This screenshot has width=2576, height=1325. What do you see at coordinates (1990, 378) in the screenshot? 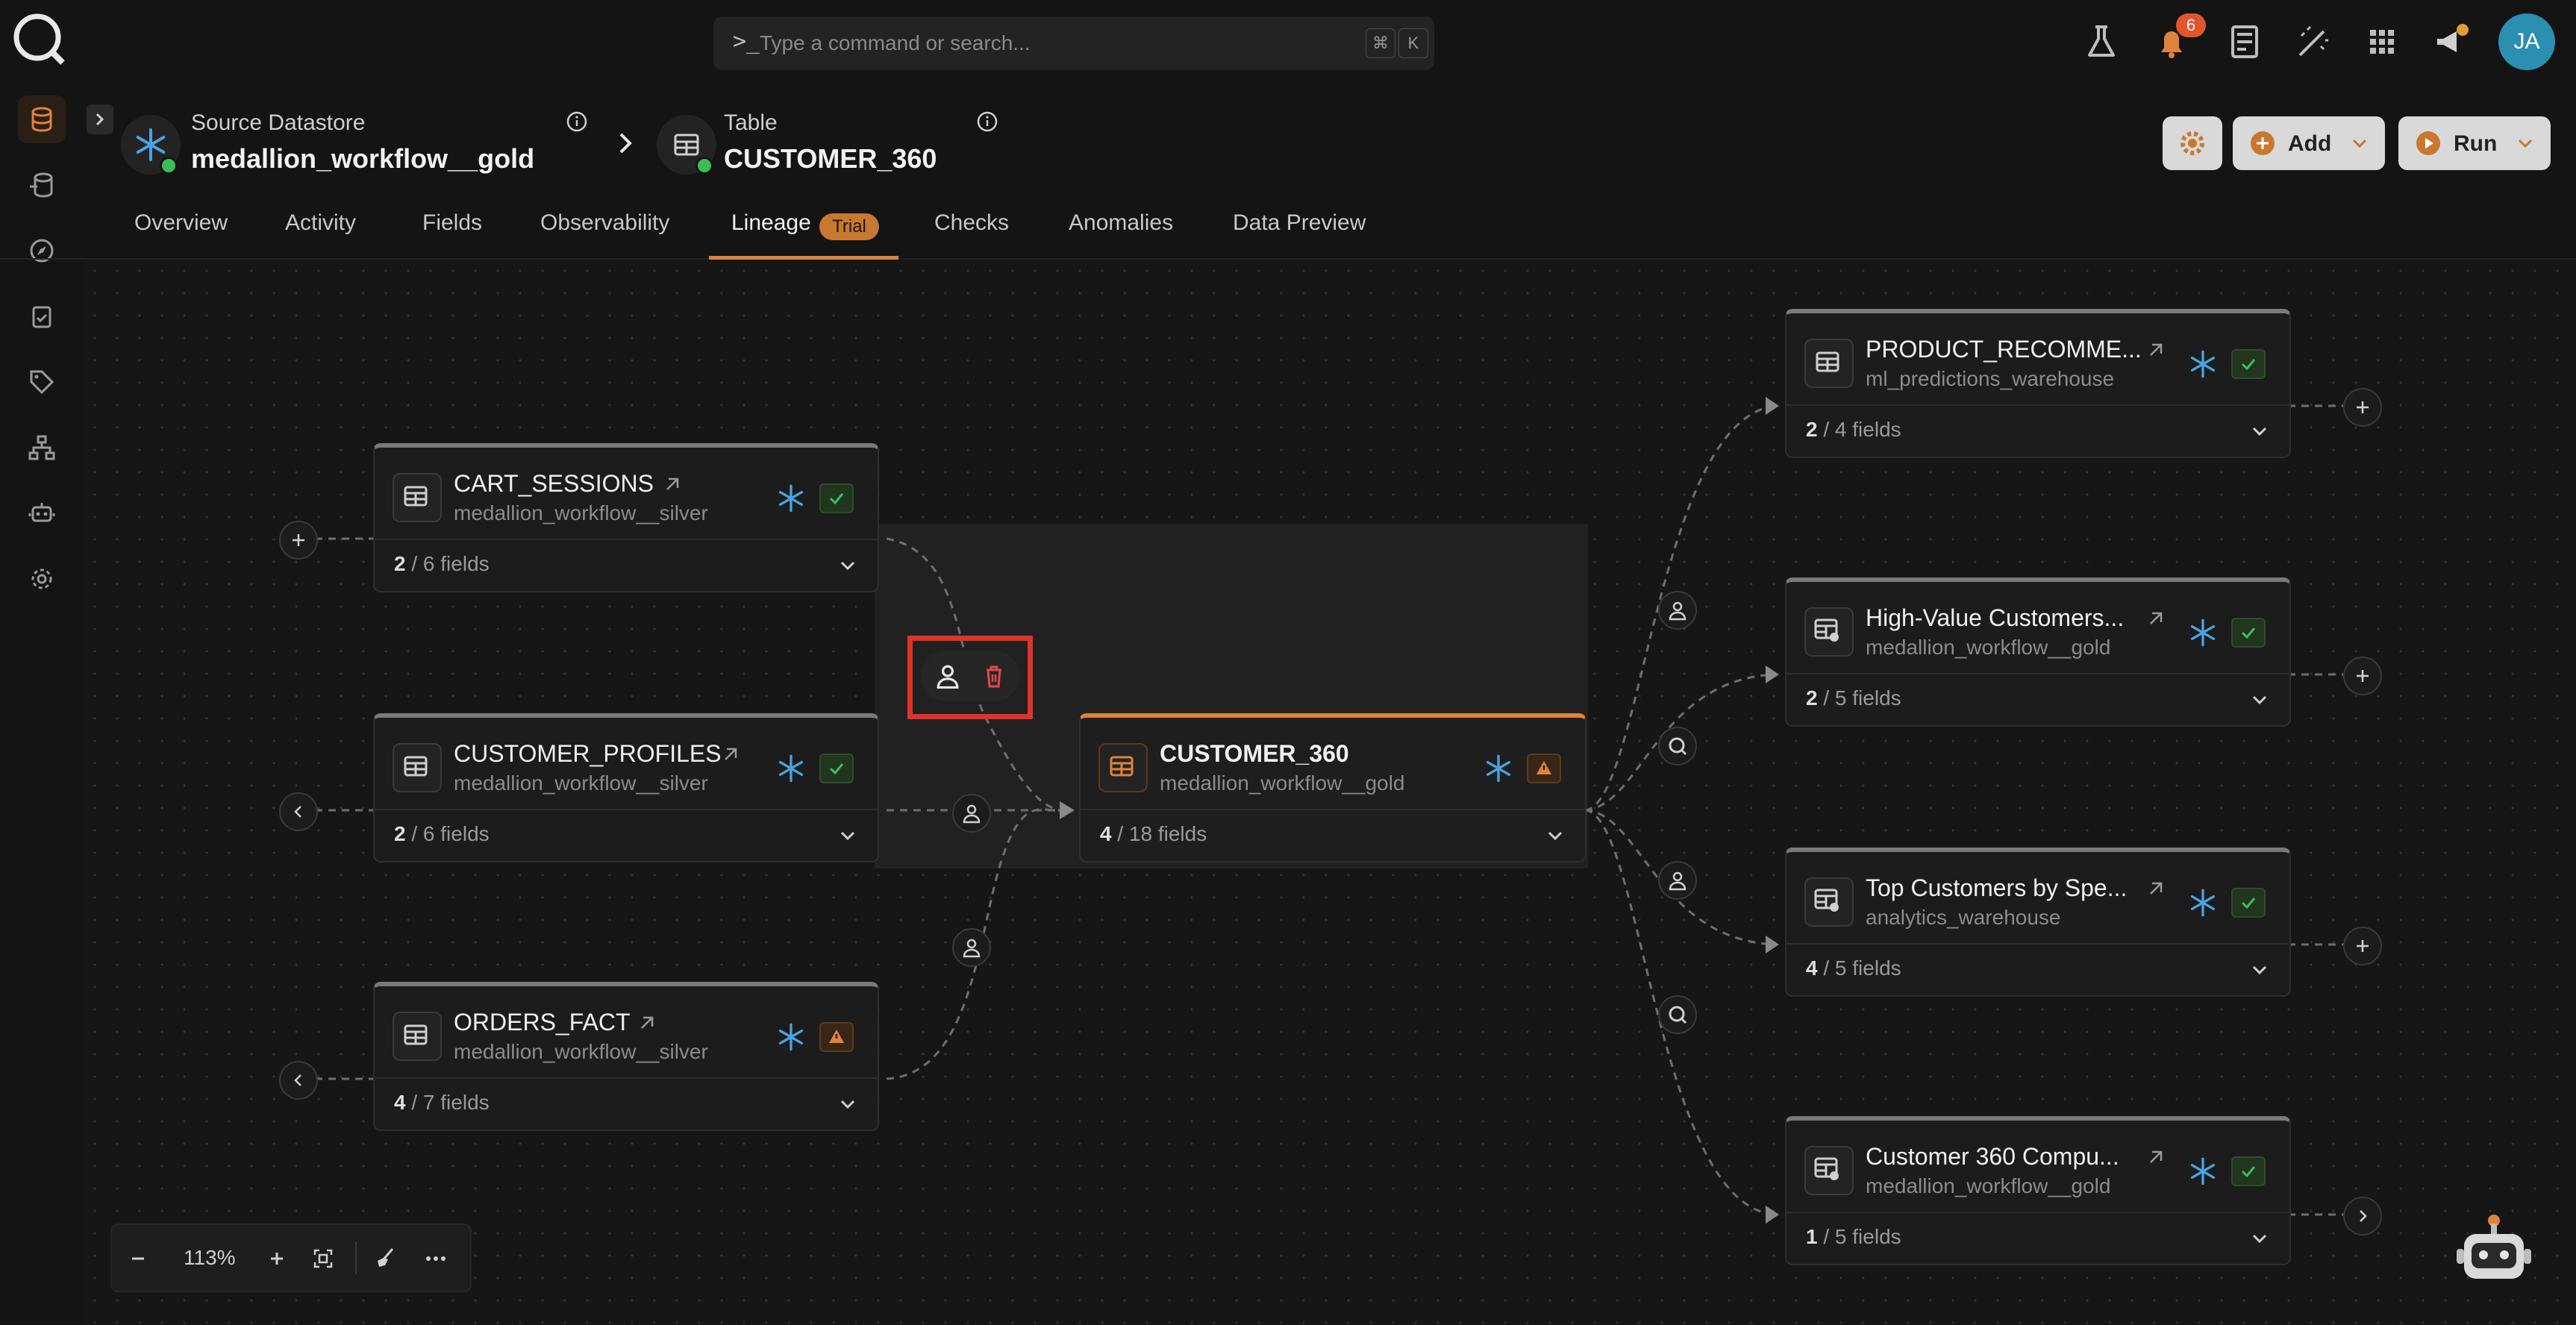
I see `node-datastore: ml_predictions_warehouse` at bounding box center [1990, 378].